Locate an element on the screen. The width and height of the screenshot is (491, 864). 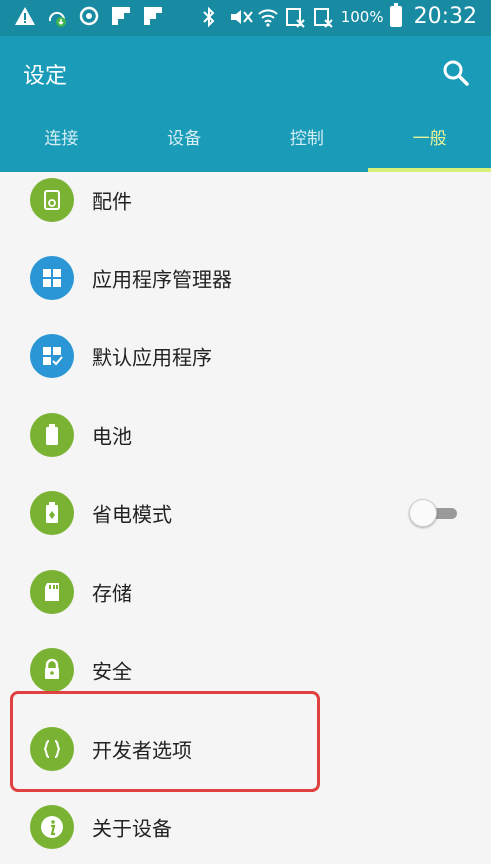
sync-icon is located at coordinates (89, 16).